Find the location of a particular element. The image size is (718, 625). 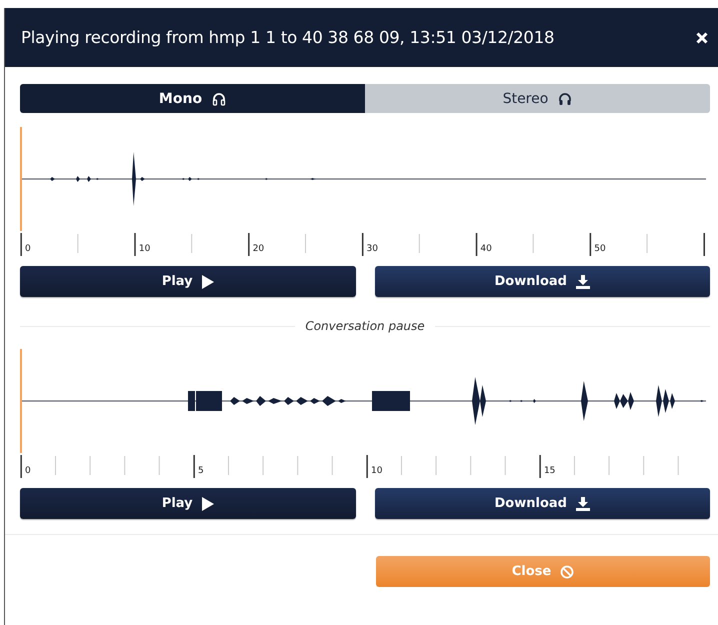

tick-label: 20 is located at coordinates (258, 249).